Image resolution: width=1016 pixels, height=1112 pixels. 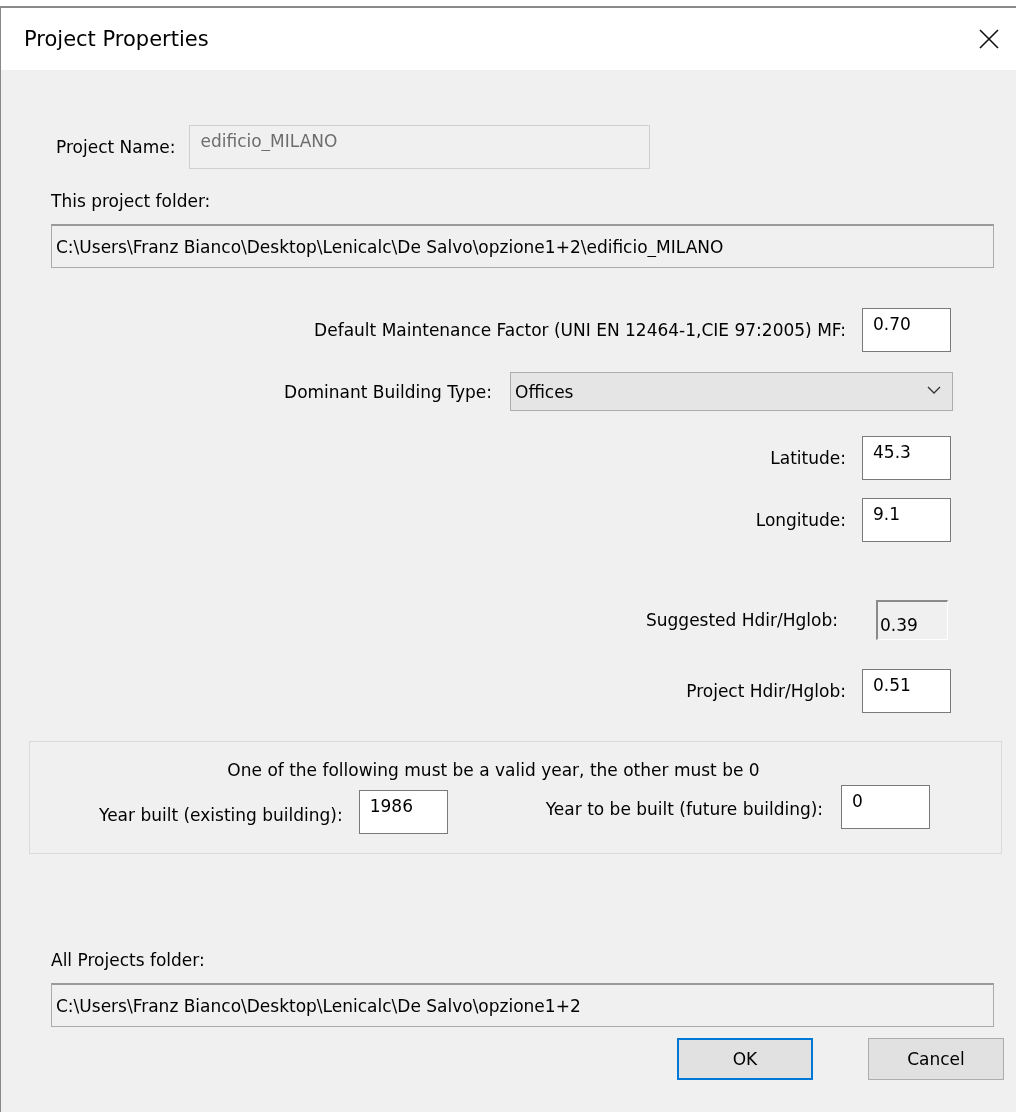 What do you see at coordinates (684, 809) in the screenshot?
I see `field-label: Year to be built (future building):` at bounding box center [684, 809].